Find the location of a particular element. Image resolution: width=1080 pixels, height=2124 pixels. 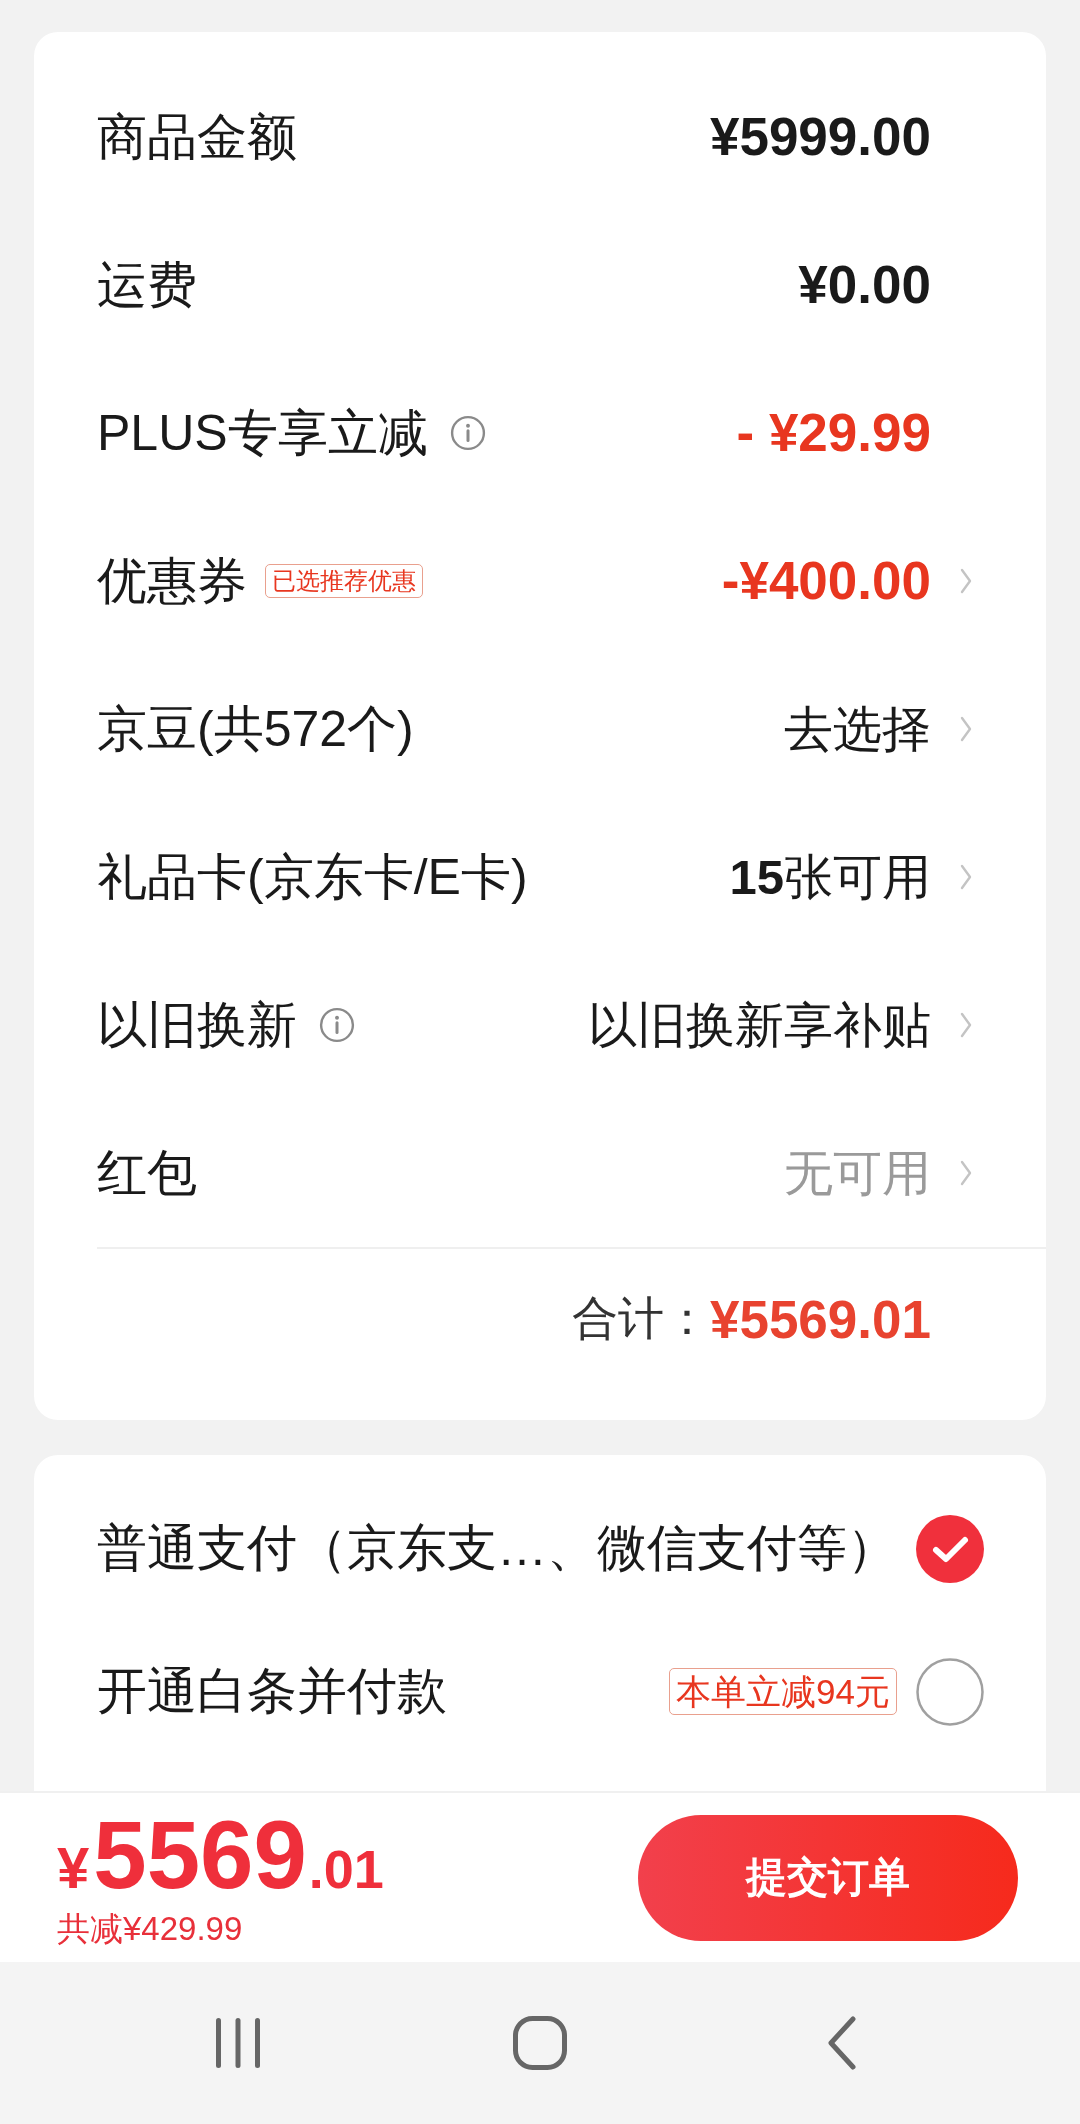

payment-option-label: 普通支付（京东支…、微信支付等） is located at coordinates (497, 1548).